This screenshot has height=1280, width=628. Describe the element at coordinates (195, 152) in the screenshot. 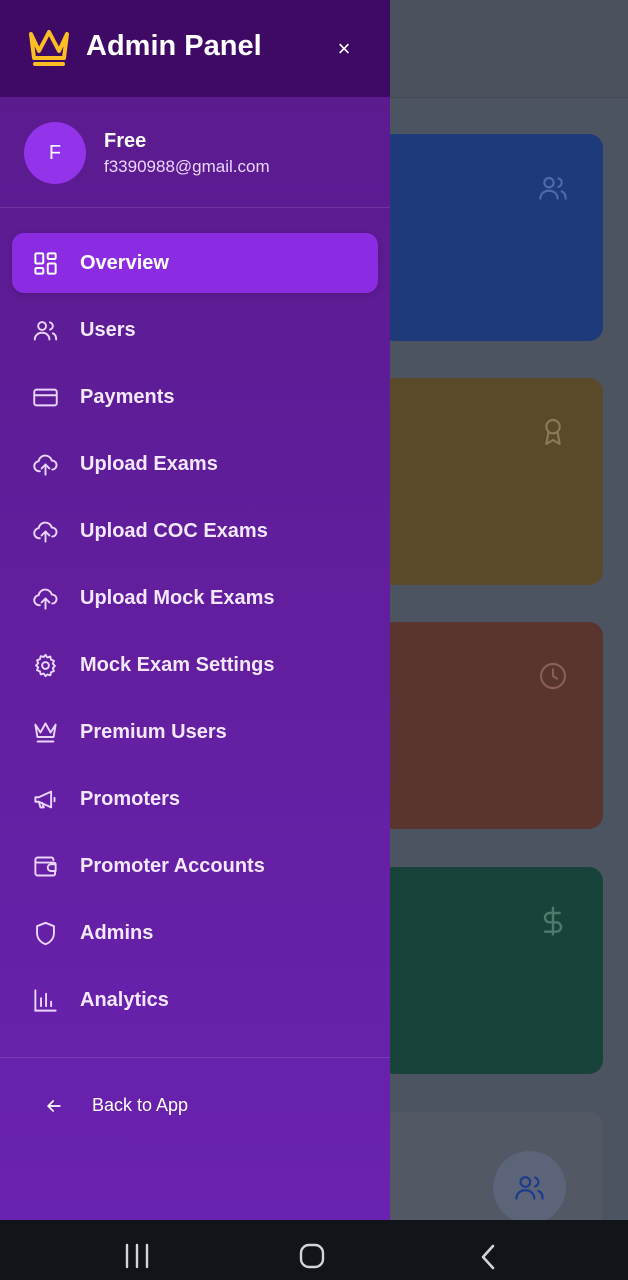

I see `profile-section: F Free f3390988@gmail.com` at that location.